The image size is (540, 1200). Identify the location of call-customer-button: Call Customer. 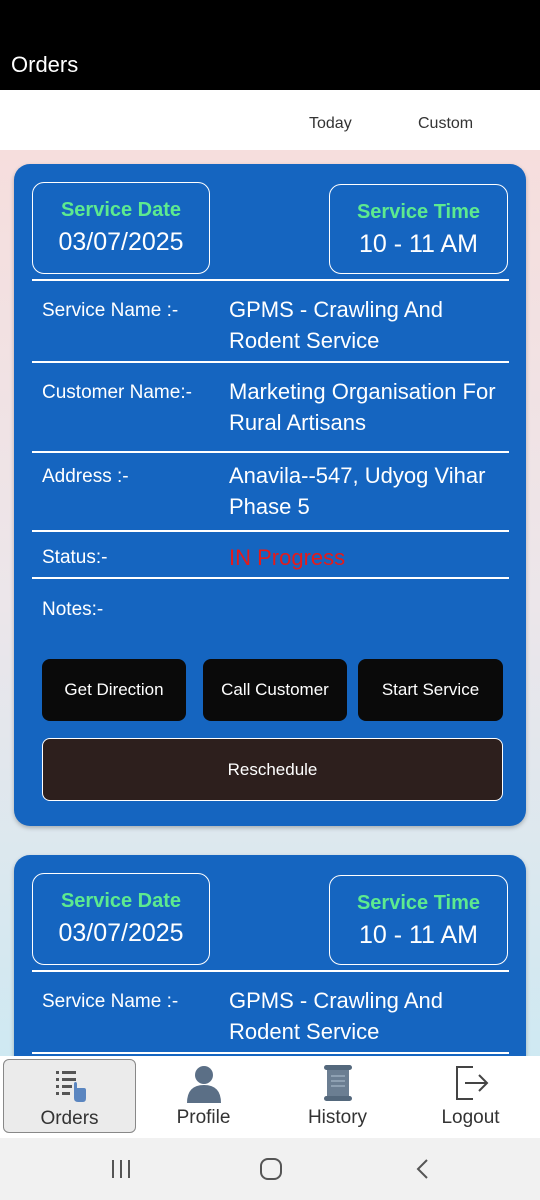
(275, 690).